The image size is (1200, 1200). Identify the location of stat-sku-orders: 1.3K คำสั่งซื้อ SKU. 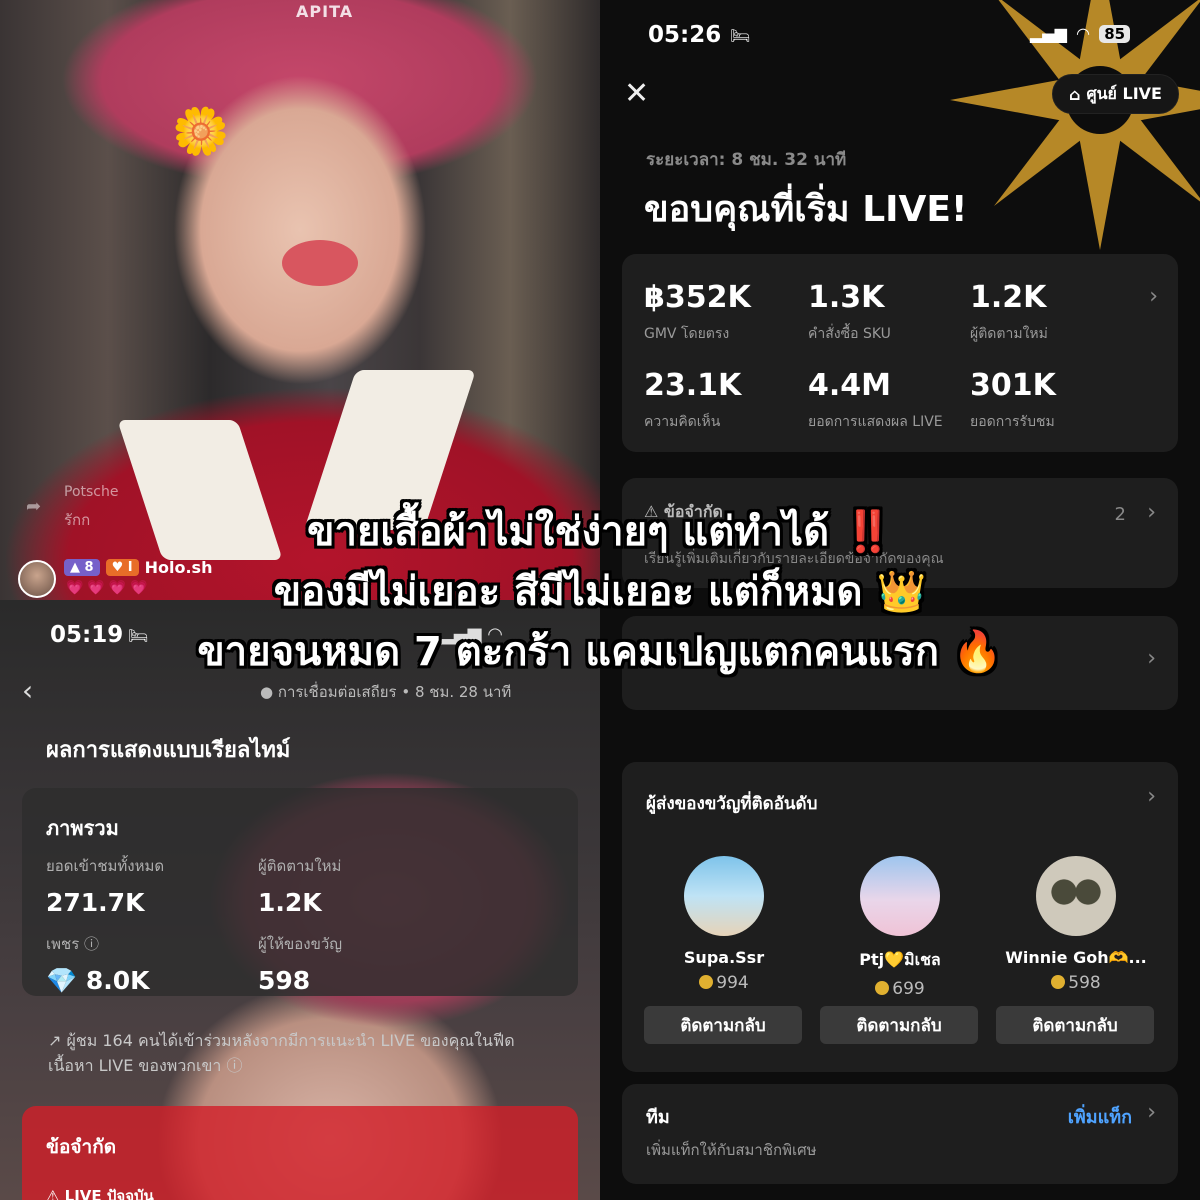
(849, 311).